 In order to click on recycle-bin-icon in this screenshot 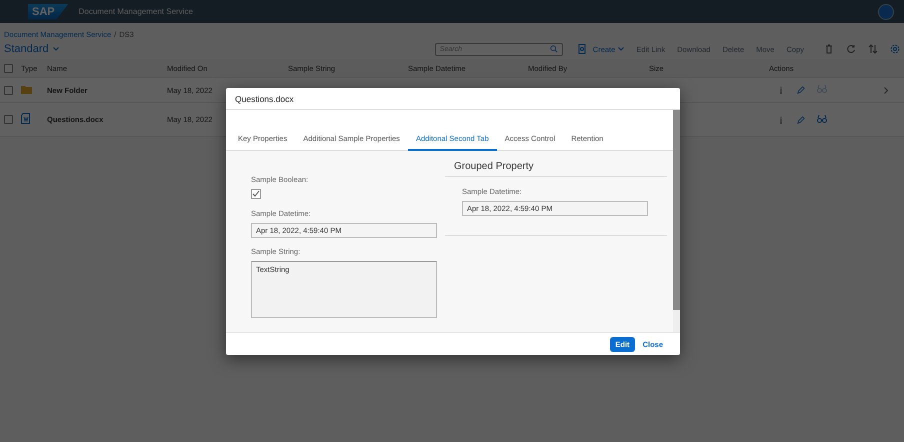, I will do `click(829, 49)`.